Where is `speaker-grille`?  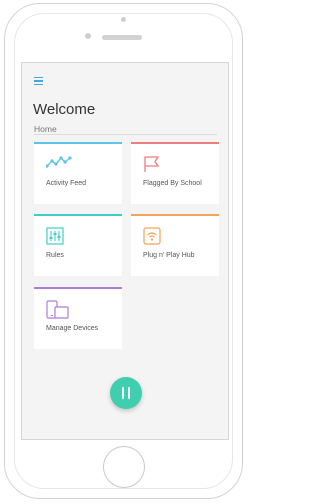
speaker-grille is located at coordinates (122, 37).